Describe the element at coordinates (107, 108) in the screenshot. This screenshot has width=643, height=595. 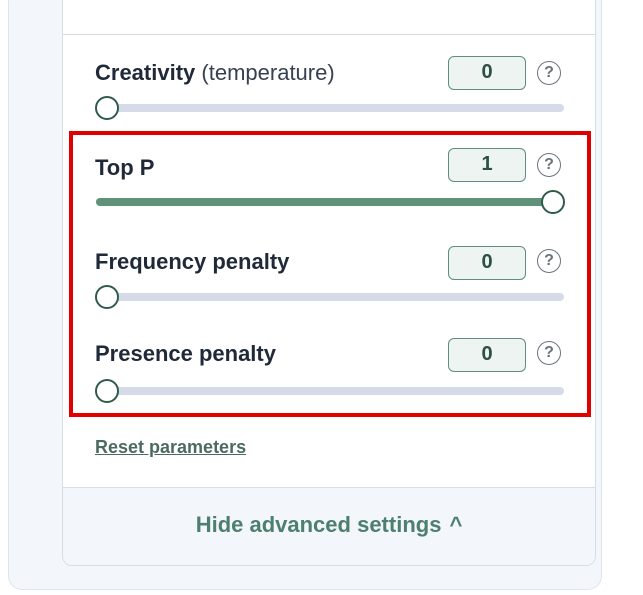
I see `creativity-slider-thumb` at that location.